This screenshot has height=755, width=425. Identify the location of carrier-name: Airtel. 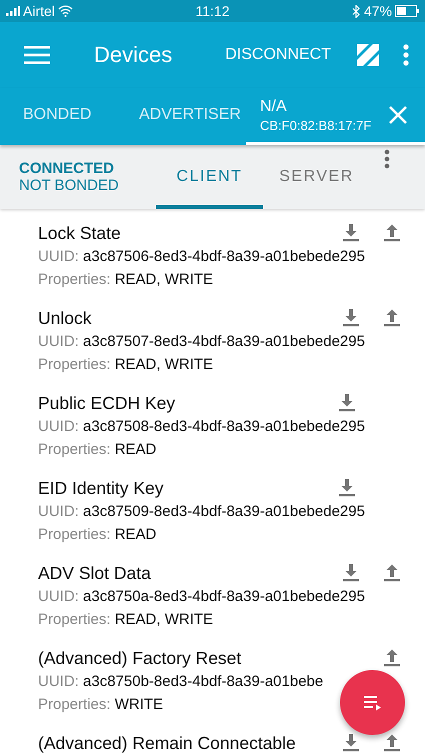
(39, 11).